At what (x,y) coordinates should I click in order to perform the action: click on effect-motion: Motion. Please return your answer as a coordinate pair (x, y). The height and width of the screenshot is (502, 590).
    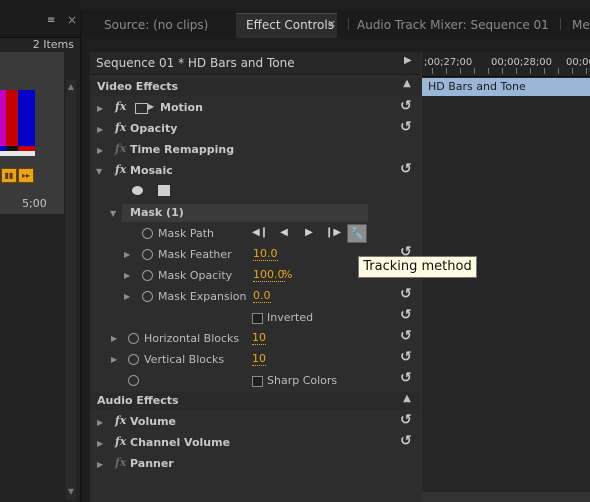
    Looking at the image, I should click on (181, 107).